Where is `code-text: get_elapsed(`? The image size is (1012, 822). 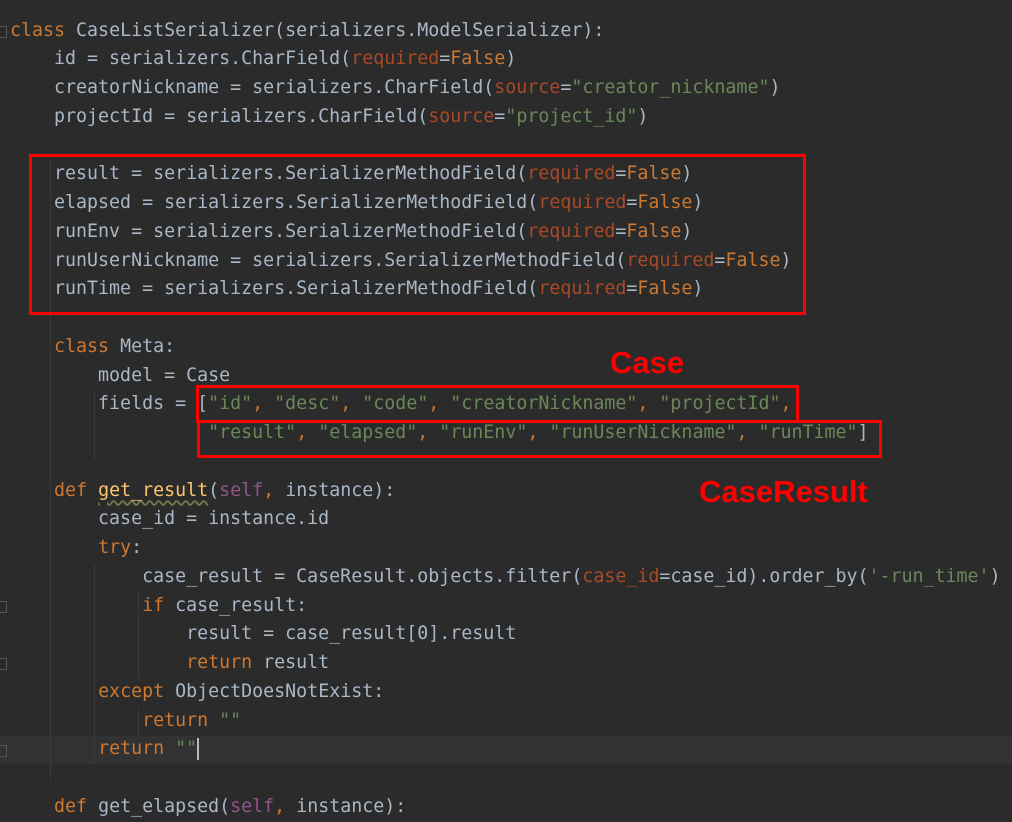
code-text: get_elapsed( is located at coordinates (164, 806).